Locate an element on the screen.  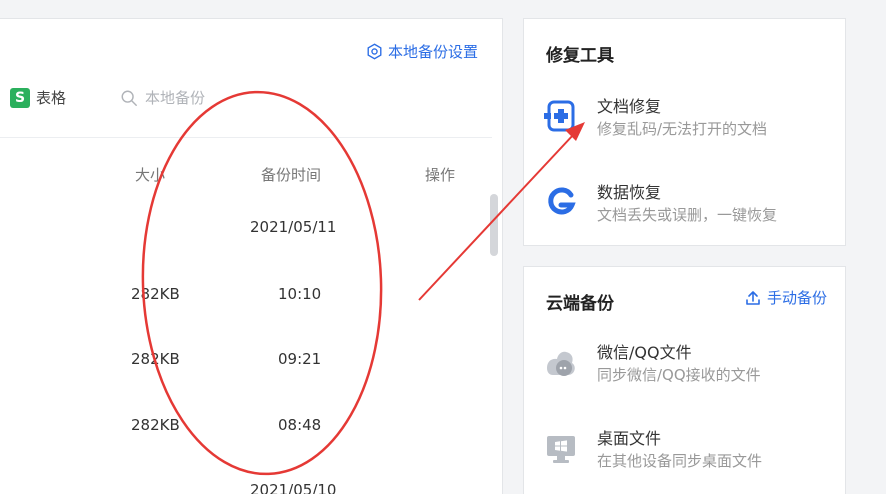
local-backup-settings-link: 本地备份设置 is located at coordinates (422, 51).